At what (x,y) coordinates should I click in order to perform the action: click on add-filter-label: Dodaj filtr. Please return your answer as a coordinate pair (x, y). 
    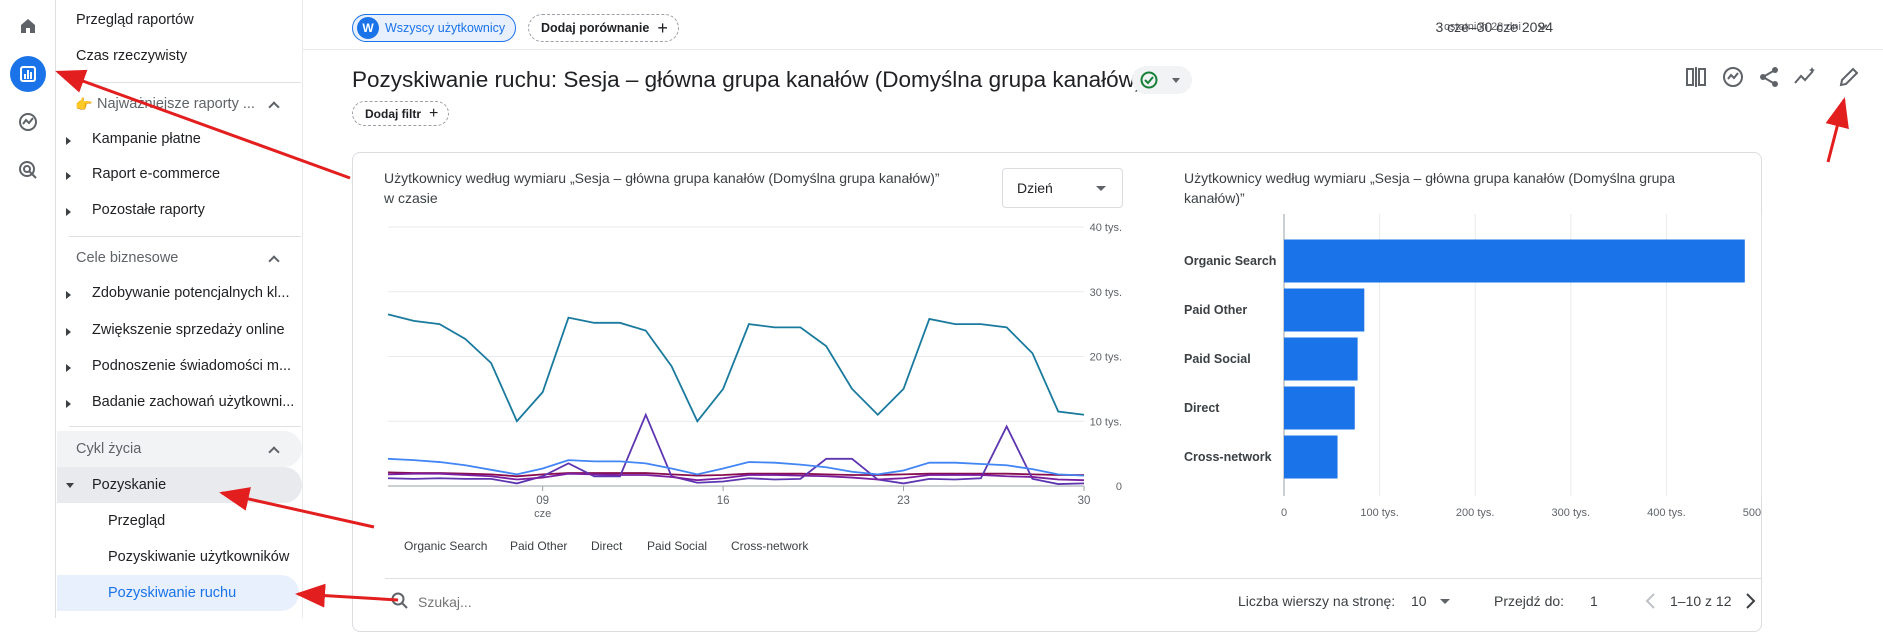
    Looking at the image, I should click on (393, 113).